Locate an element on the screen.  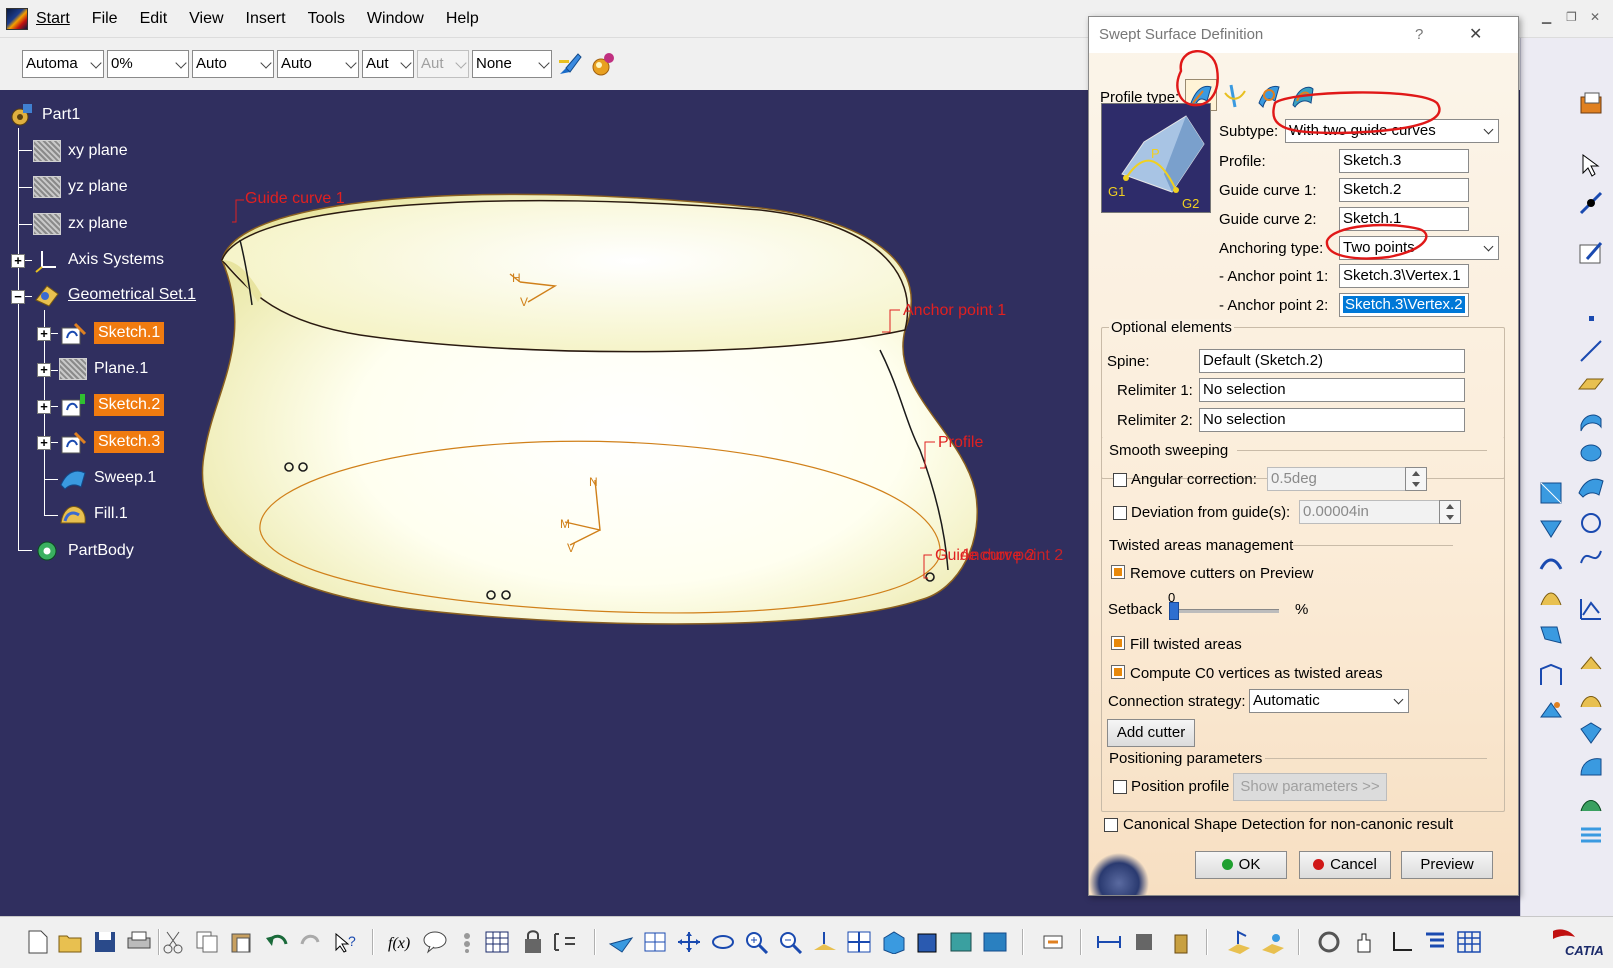
tree-node-xy-plane: xy plane is located at coordinates (80, 151).